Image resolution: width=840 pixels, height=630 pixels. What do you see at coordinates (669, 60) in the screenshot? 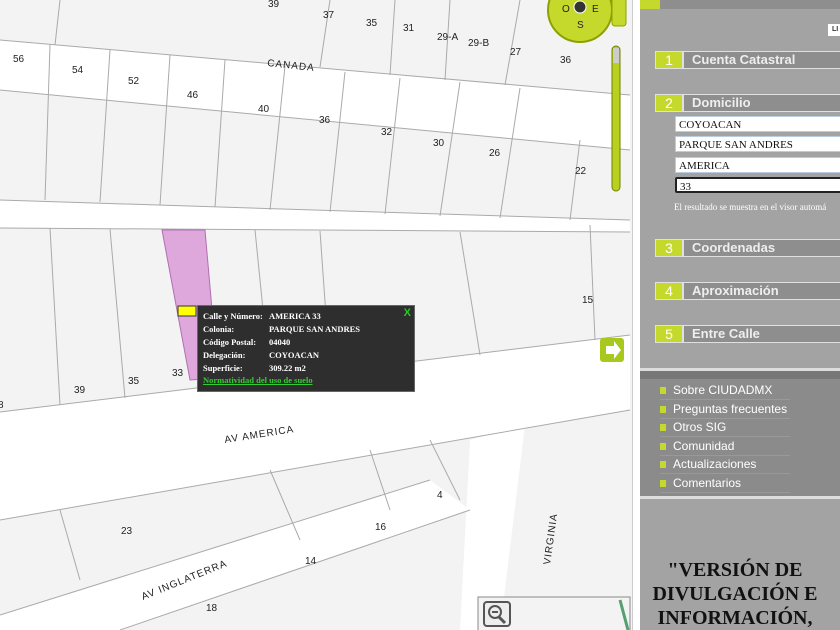
I see `section-number: 1` at bounding box center [669, 60].